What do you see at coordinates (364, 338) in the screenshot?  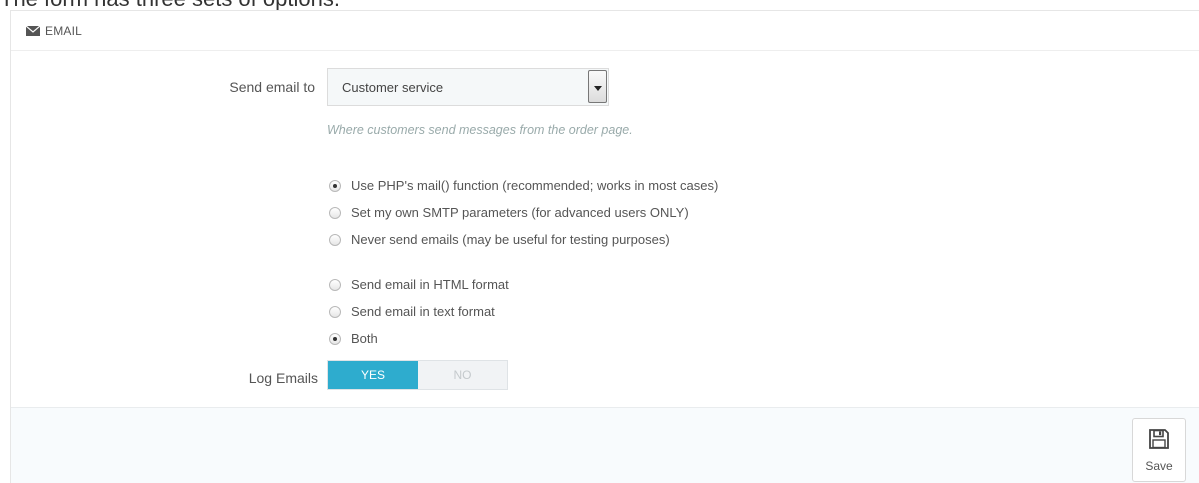 I see `radio-label: Both` at bounding box center [364, 338].